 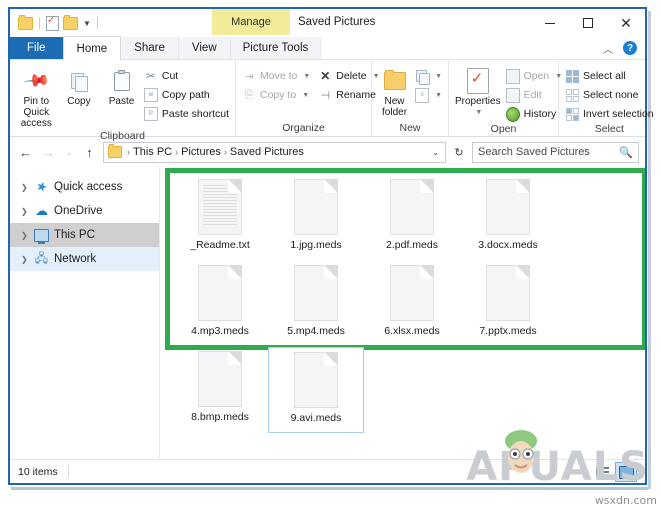 I want to click on sidebar-item-network: ❯ 🖧 Network, so click(x=84, y=259).